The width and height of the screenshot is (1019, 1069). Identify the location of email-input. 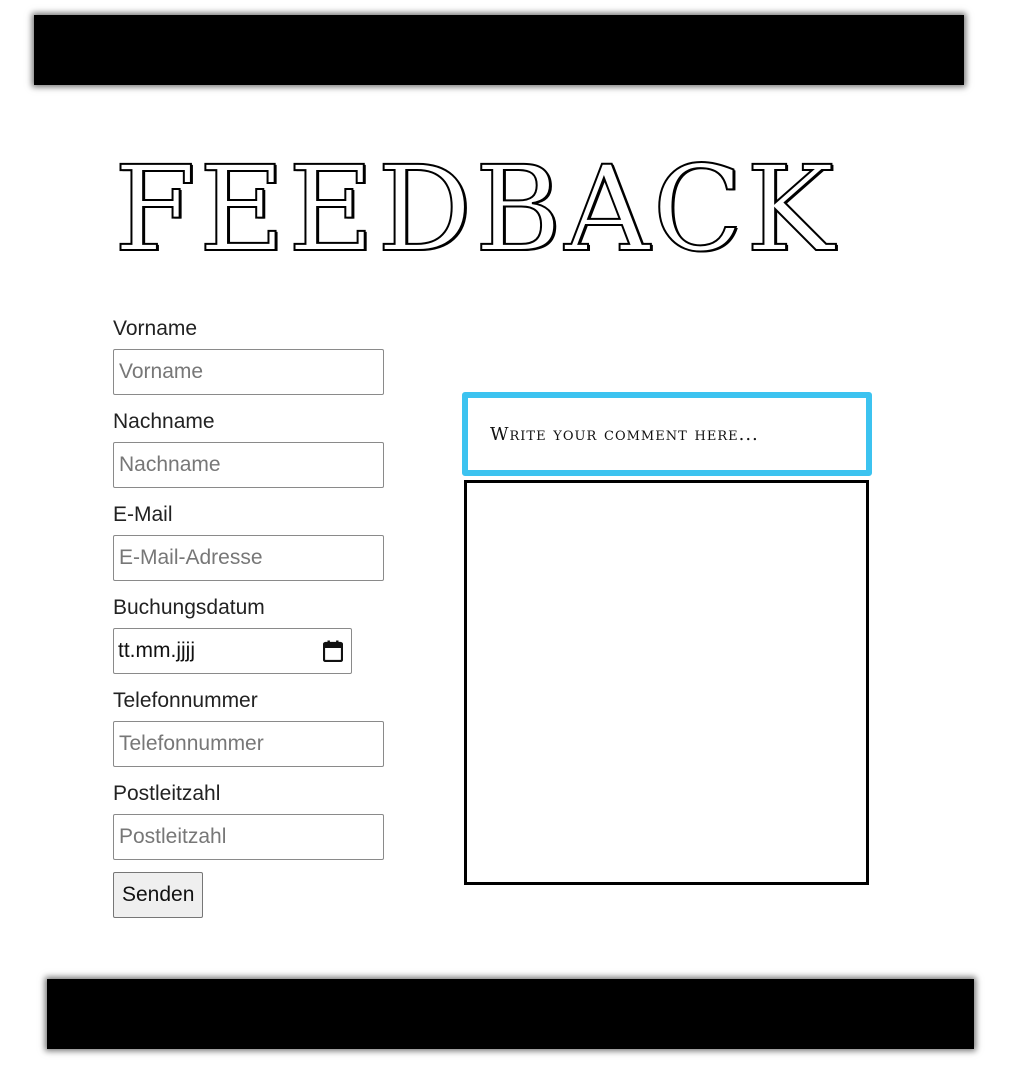
(248, 558).